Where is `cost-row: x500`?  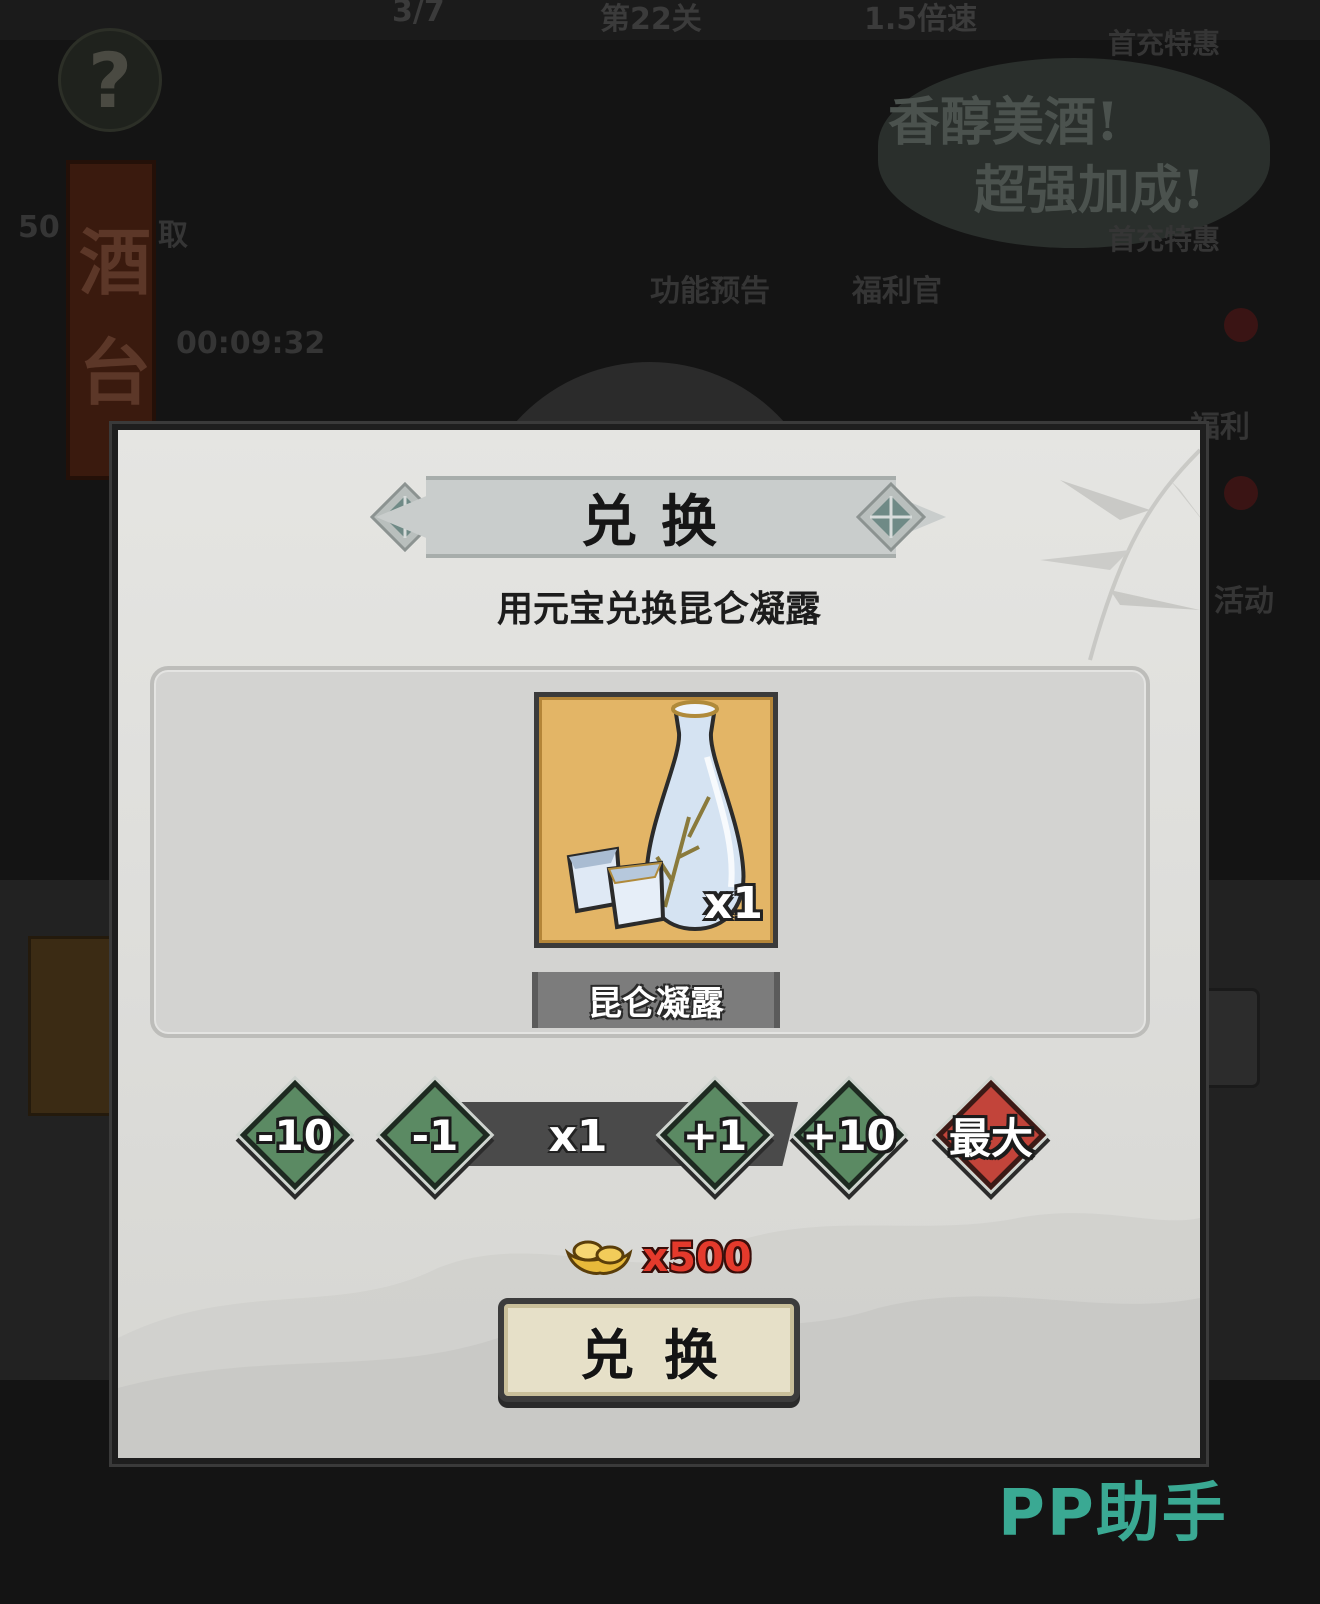 cost-row: x500 is located at coordinates (658, 1258).